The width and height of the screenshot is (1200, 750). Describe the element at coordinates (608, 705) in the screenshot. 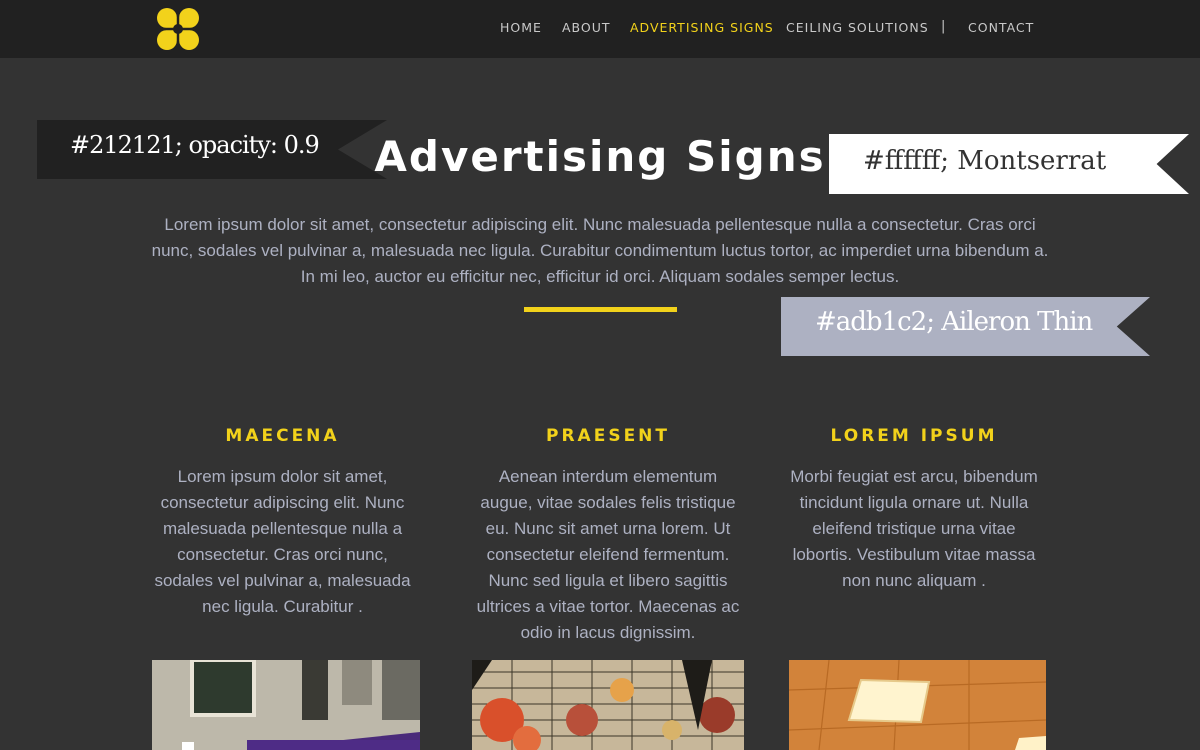

I see `ceiling-photo-market` at that location.